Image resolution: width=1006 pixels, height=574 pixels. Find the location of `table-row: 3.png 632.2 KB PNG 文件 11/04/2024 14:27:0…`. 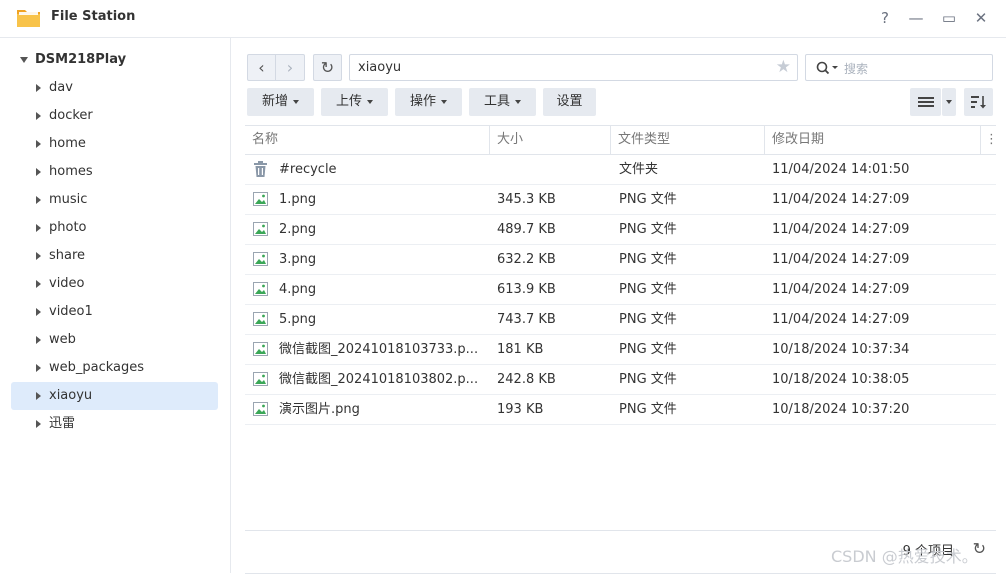

table-row: 3.png 632.2 KB PNG 文件 11/04/2024 14:27:0… is located at coordinates (620, 260).